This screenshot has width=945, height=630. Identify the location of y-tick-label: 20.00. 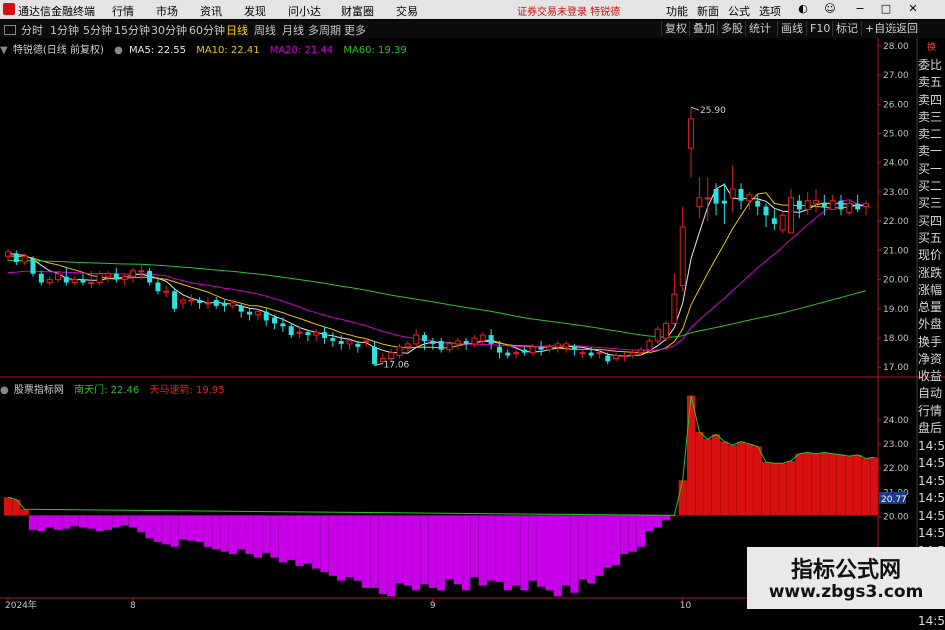
(896, 518).